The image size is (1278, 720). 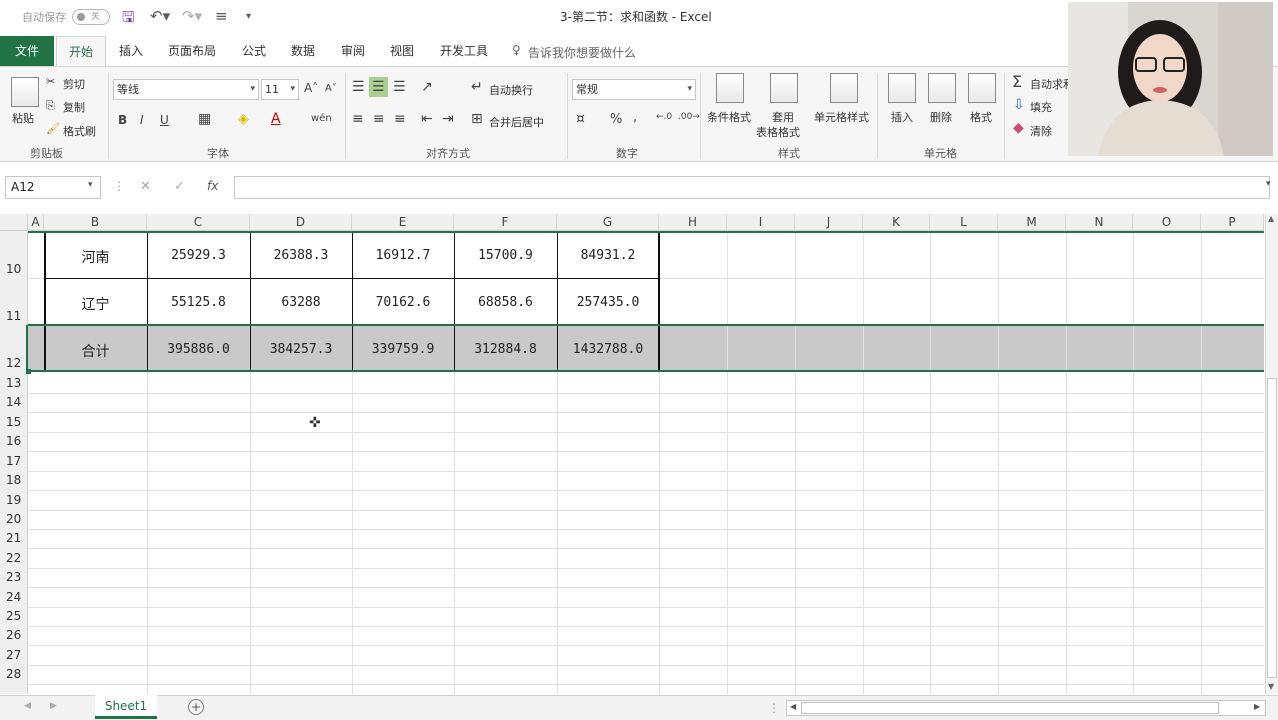 I want to click on align-right-icon: ≡, so click(x=400, y=119).